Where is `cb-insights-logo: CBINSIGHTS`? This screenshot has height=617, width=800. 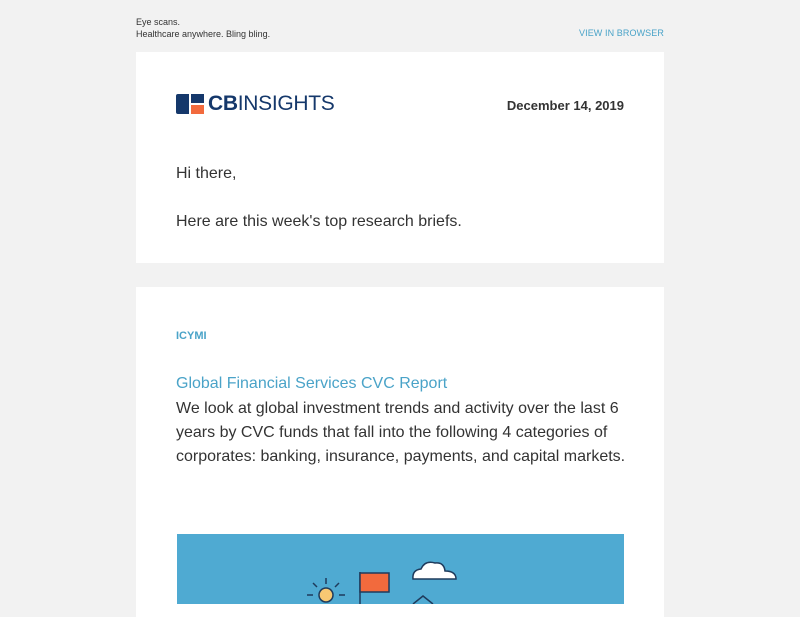 cb-insights-logo: CBINSIGHTS is located at coordinates (255, 103).